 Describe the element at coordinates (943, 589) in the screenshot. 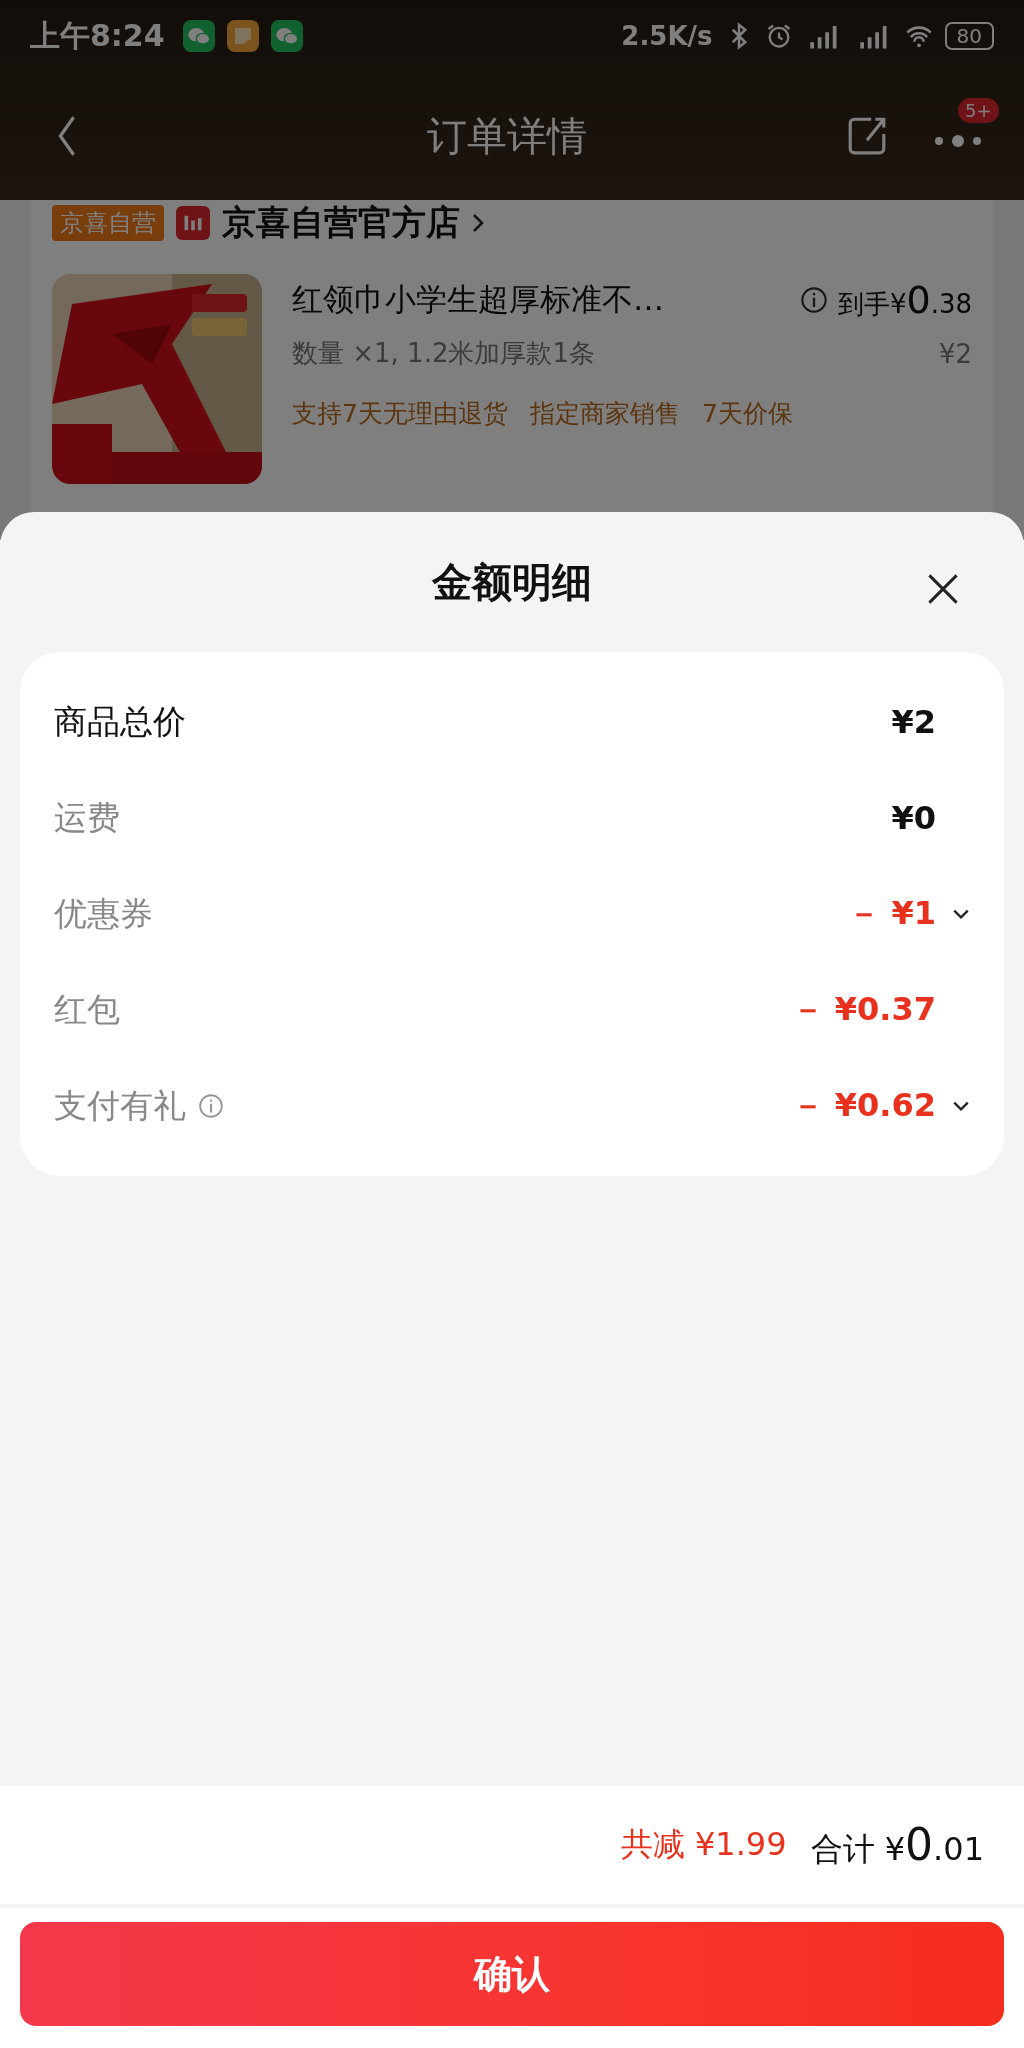

I see `close-icon` at that location.